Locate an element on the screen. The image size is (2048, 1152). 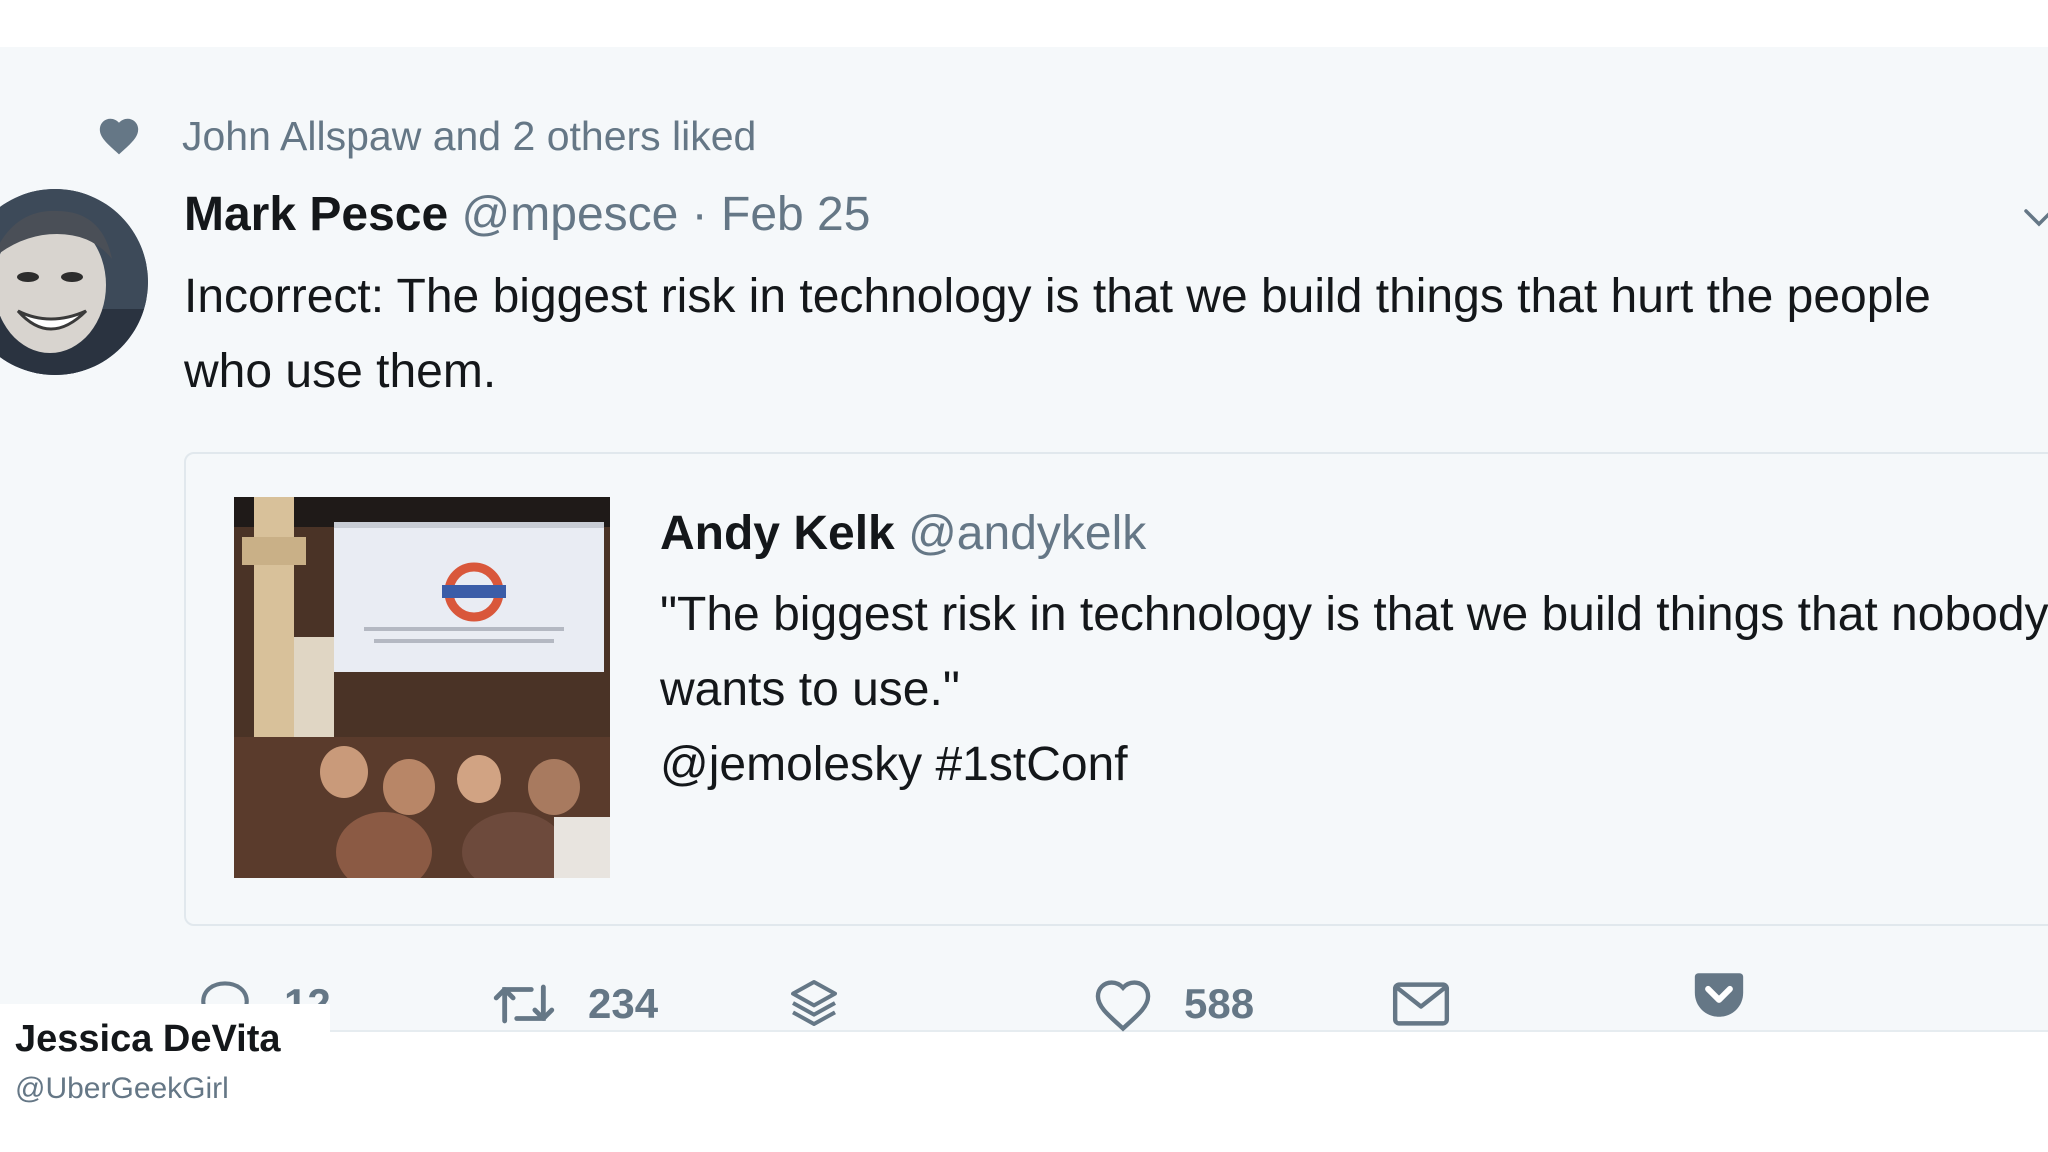
tweet-date: Feb 25 is located at coordinates (795, 214).